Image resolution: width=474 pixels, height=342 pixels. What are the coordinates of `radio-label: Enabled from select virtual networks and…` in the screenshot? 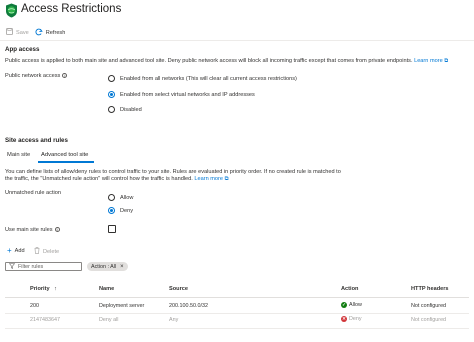 It's located at (187, 94).